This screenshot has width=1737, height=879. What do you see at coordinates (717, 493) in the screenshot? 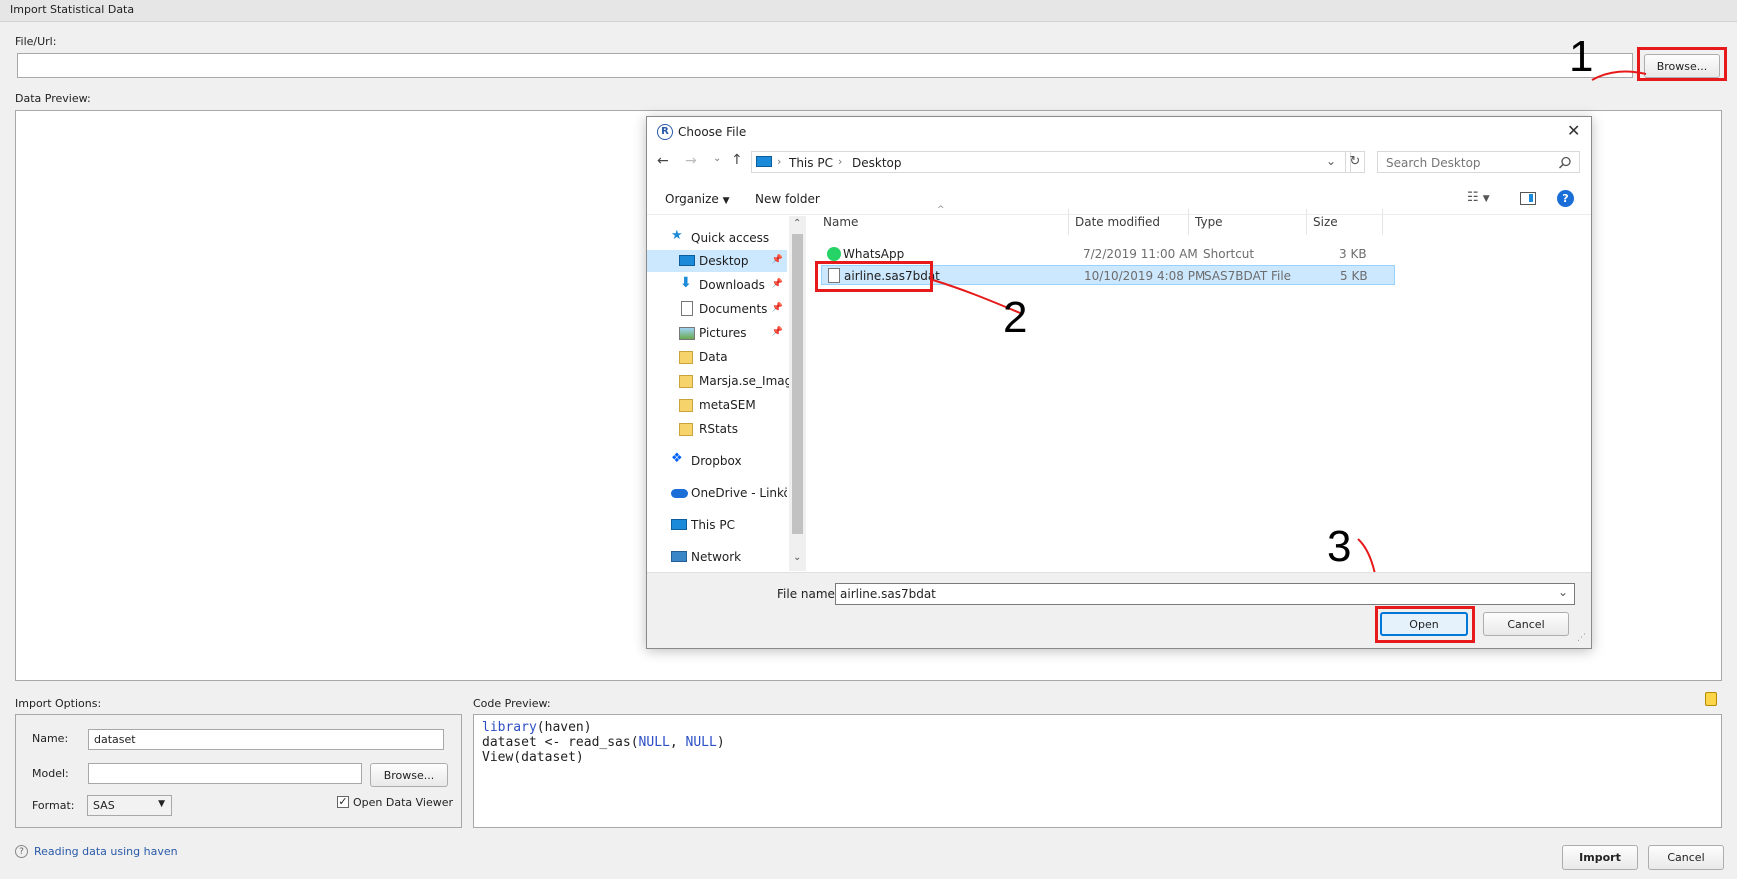
I see `nav-item-onedrive: OneDrive - Linköp` at bounding box center [717, 493].